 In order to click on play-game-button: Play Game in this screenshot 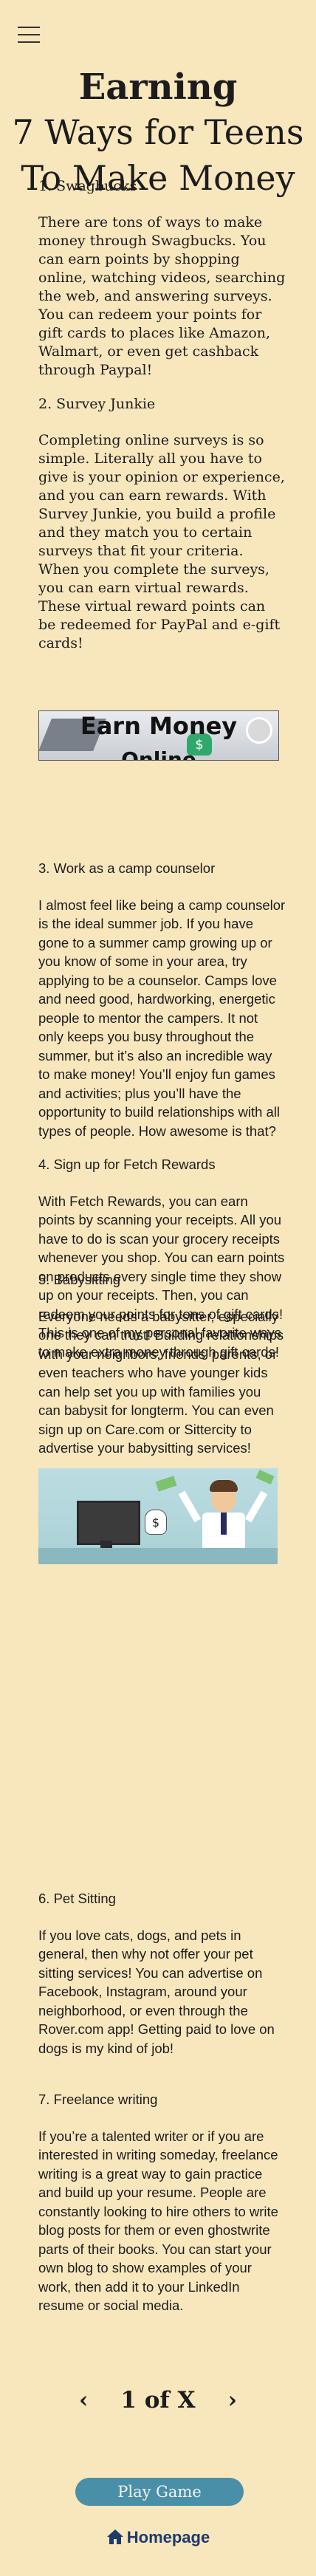, I will do `click(159, 2492)`.